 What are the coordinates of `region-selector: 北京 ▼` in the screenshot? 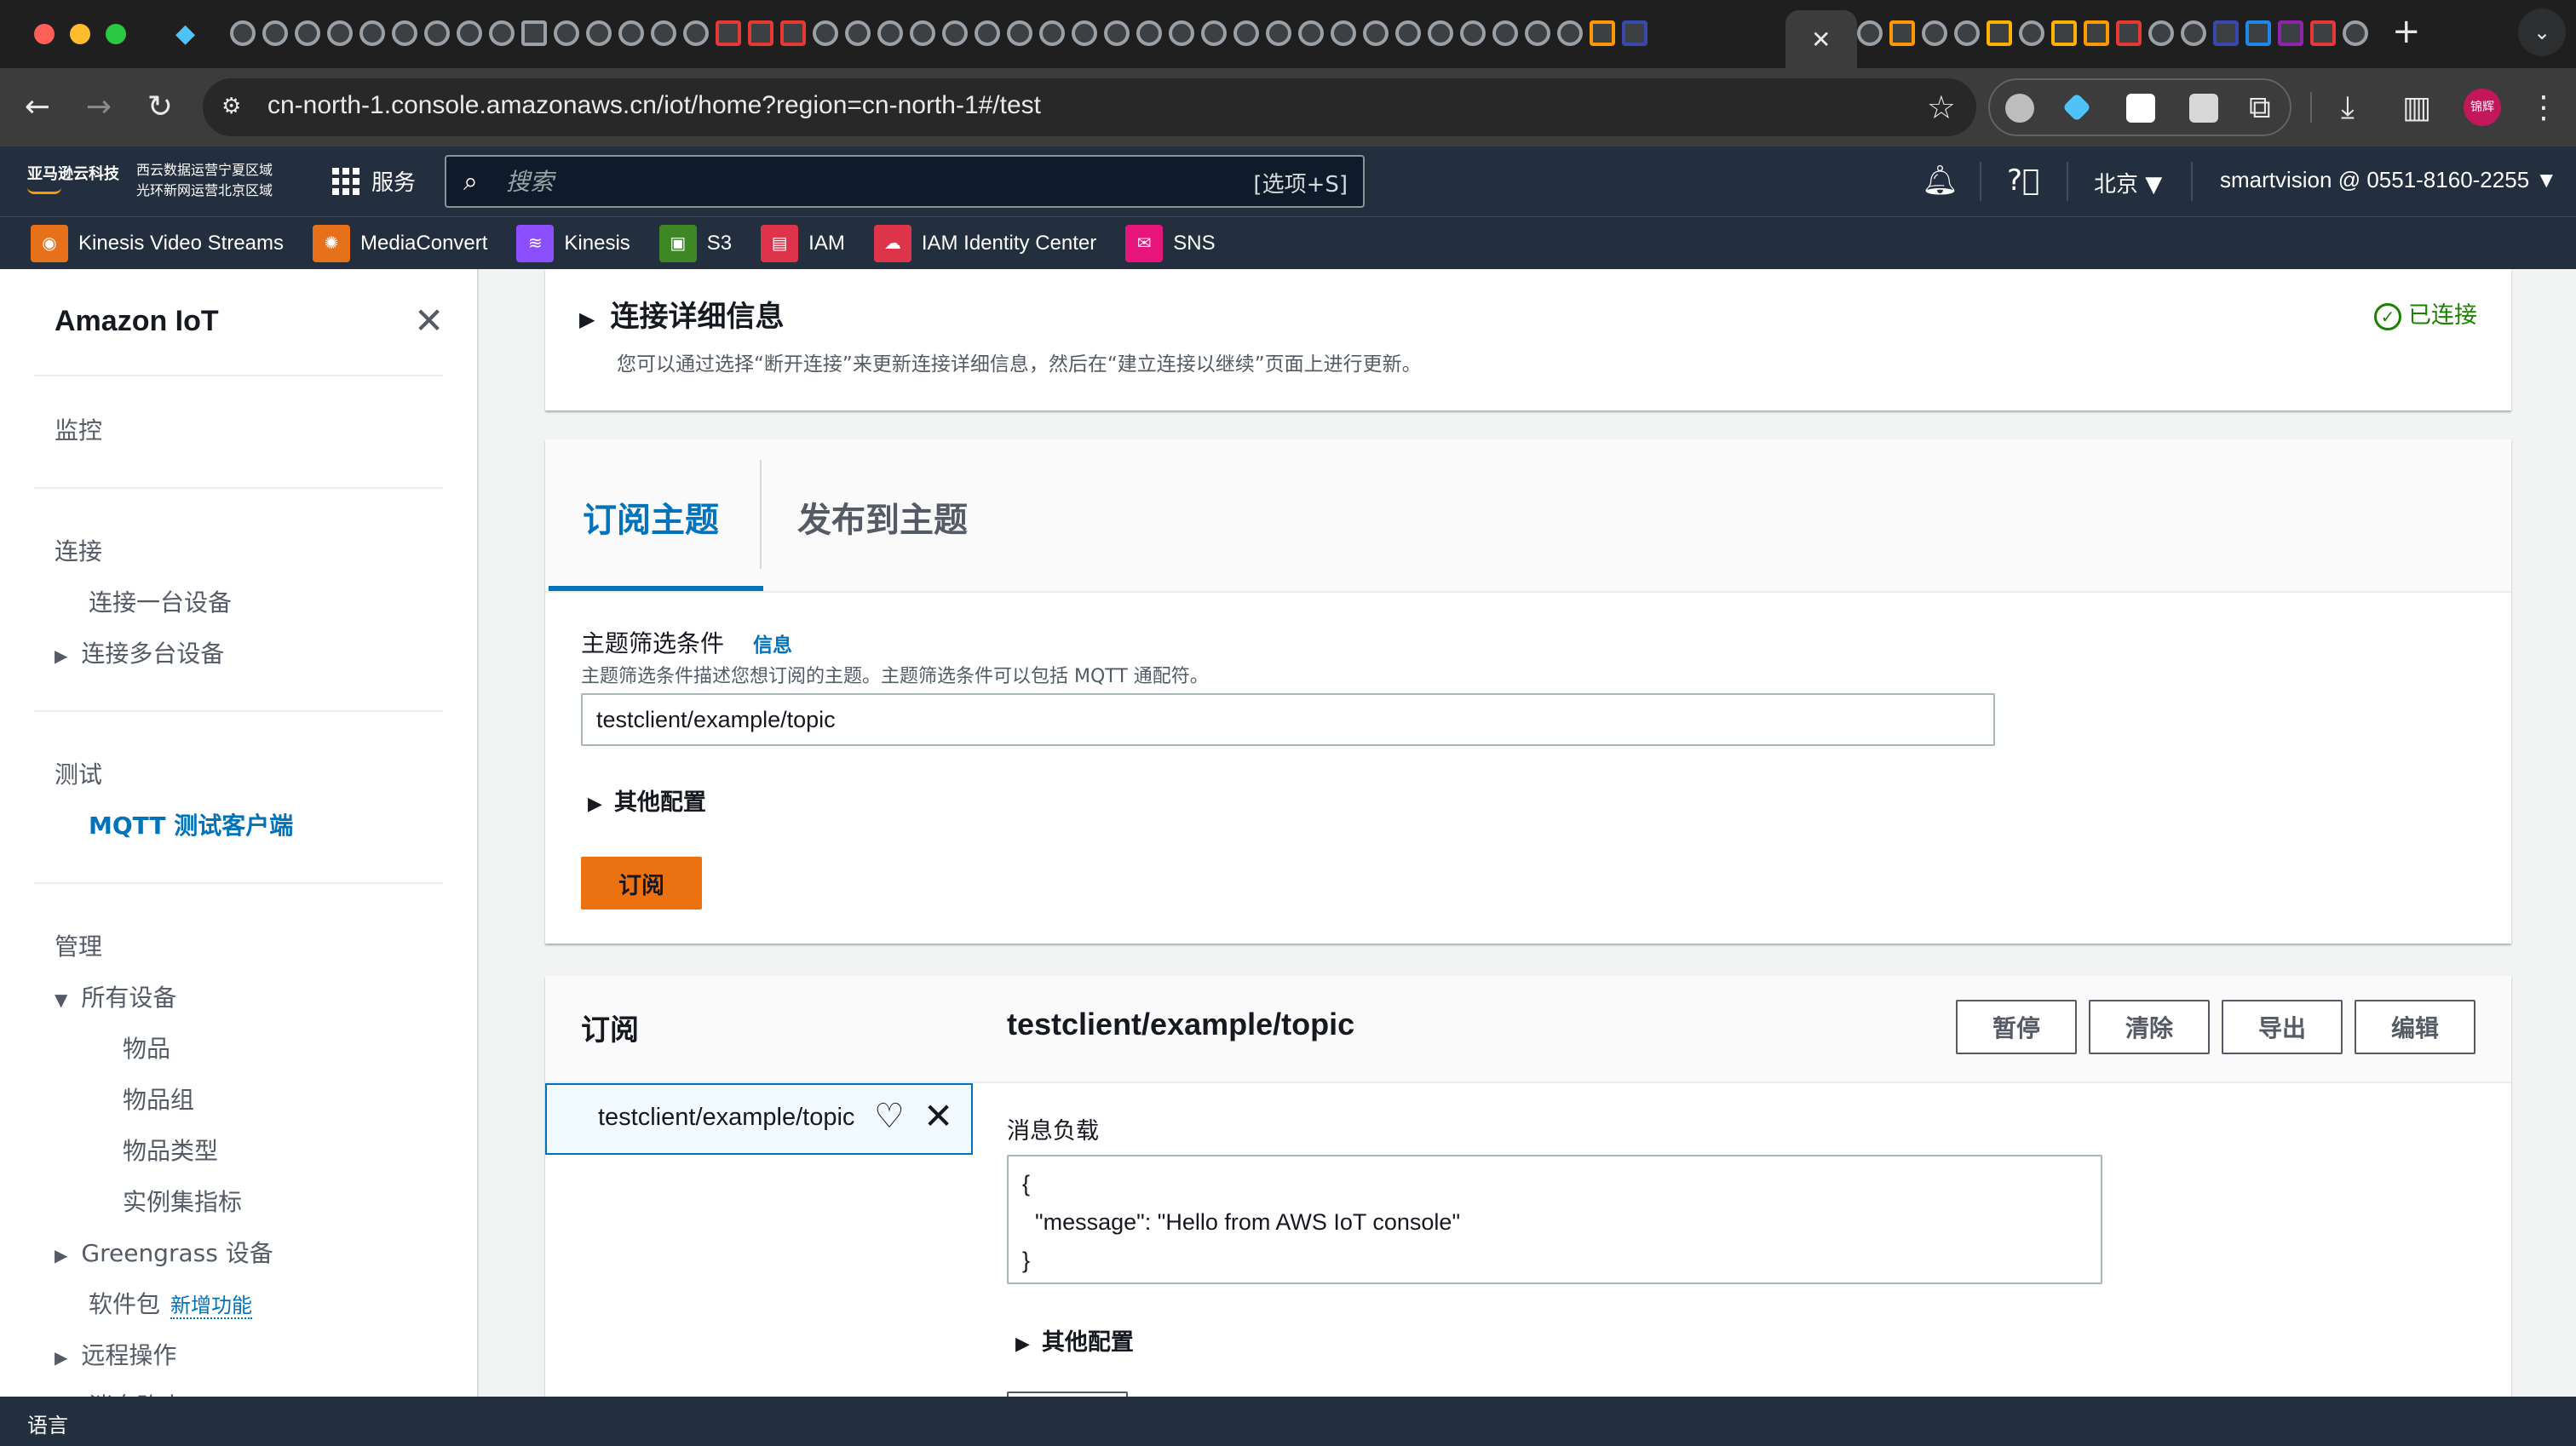 It's located at (2128, 182).